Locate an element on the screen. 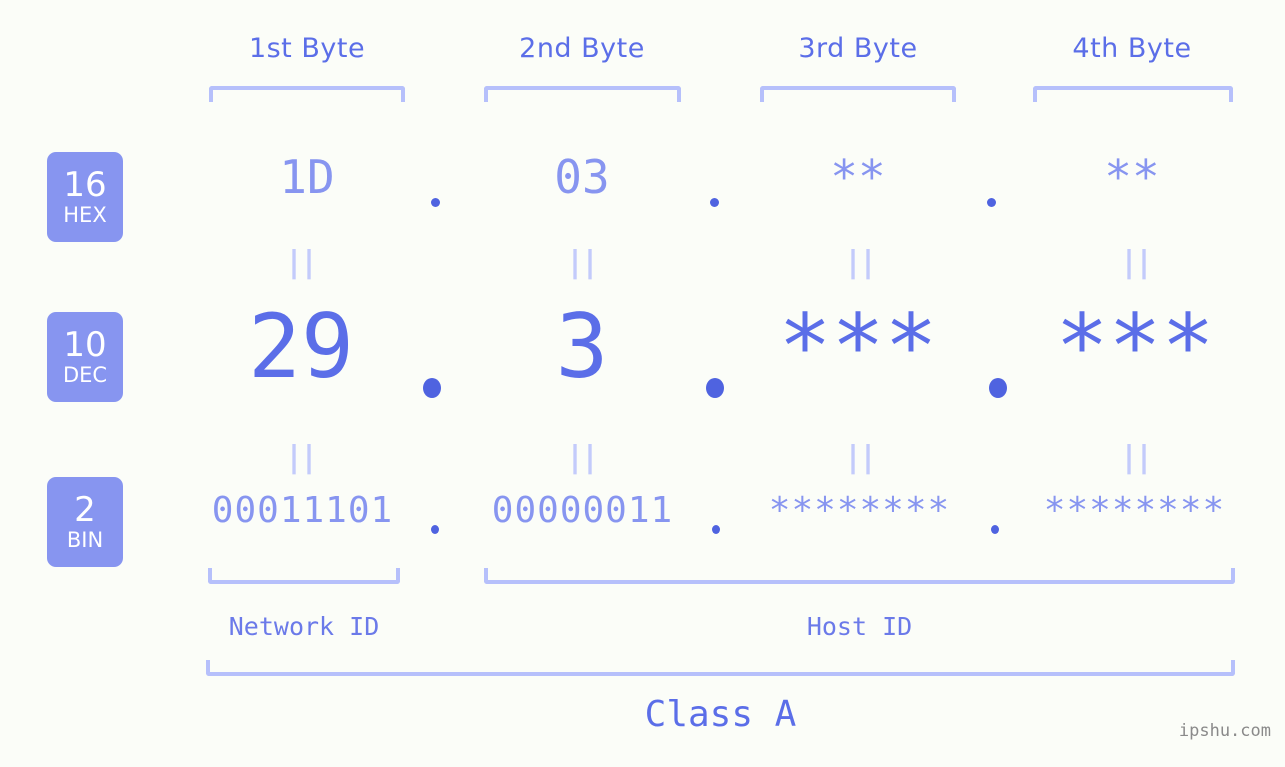  bin-byte-3-value: ******** is located at coordinates (859, 510).